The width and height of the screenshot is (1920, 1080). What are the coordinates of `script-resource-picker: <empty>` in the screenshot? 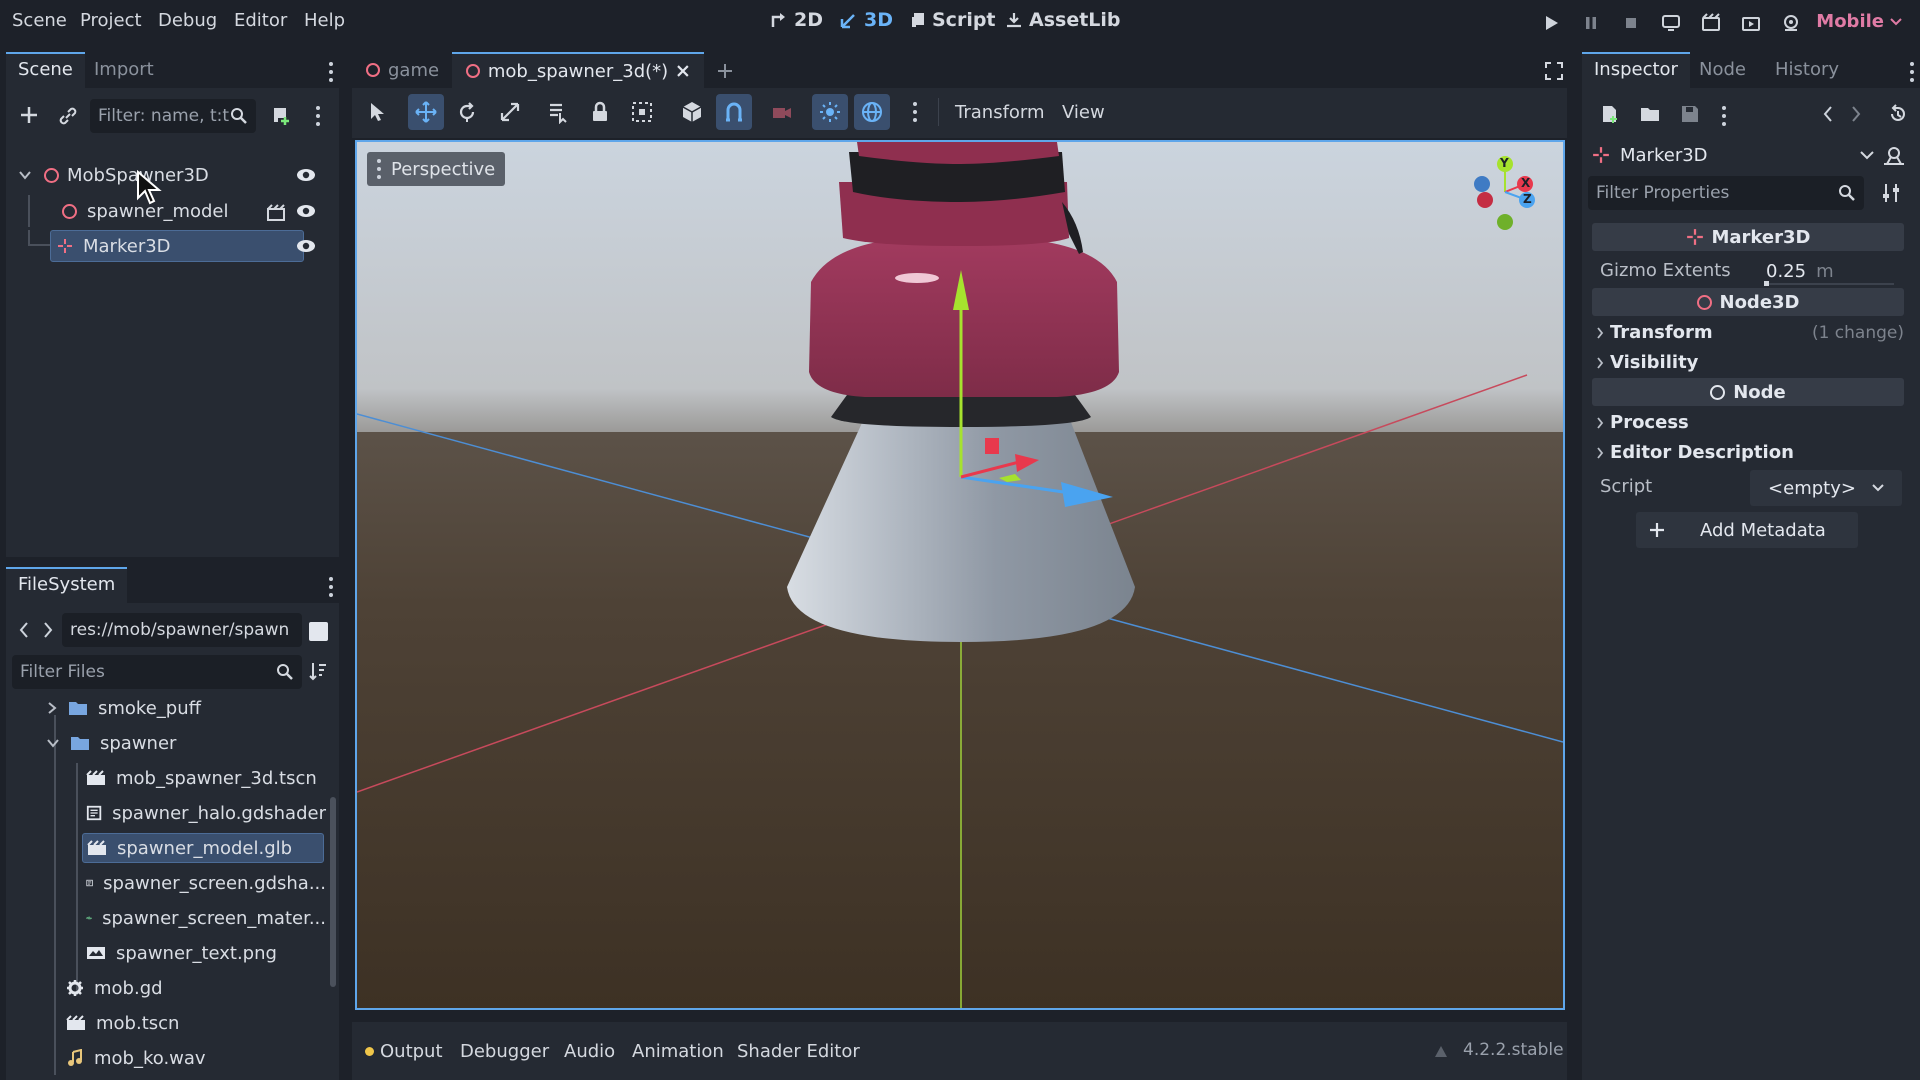 It's located at (1826, 488).